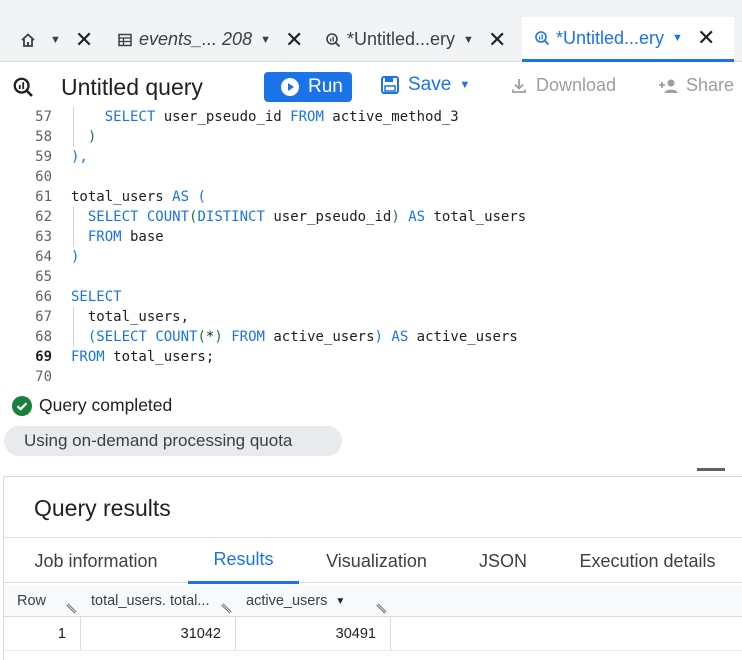  I want to click on line-number: 60, so click(43, 177).